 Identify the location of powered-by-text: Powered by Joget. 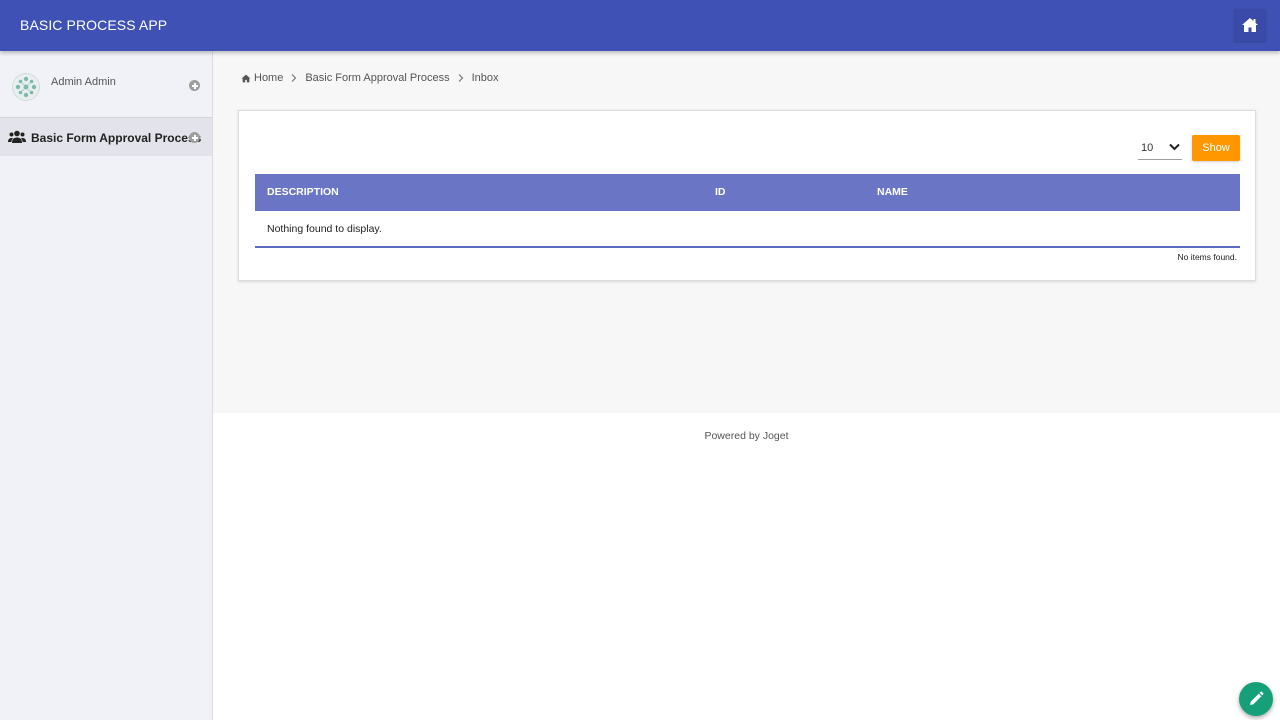
(746, 436).